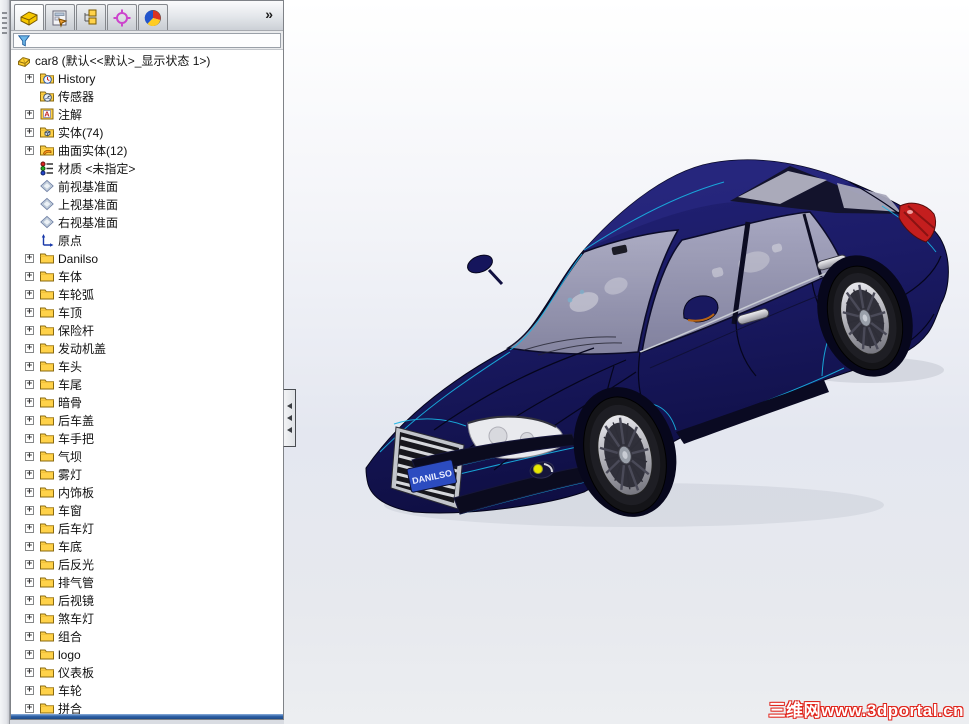 The image size is (969, 724). Describe the element at coordinates (147, 348) in the screenshot. I see `tree-item: + 发动机盖` at that location.